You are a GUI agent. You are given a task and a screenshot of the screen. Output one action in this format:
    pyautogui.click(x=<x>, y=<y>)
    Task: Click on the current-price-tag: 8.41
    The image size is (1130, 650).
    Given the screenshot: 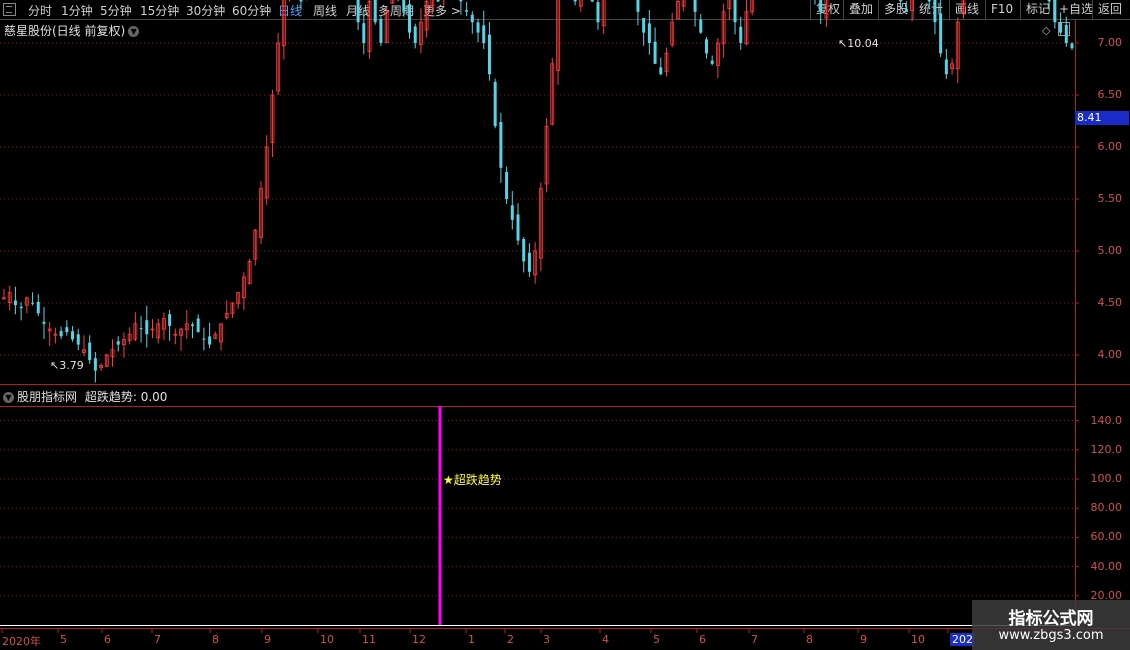 What is the action you would take?
    pyautogui.click(x=1102, y=118)
    